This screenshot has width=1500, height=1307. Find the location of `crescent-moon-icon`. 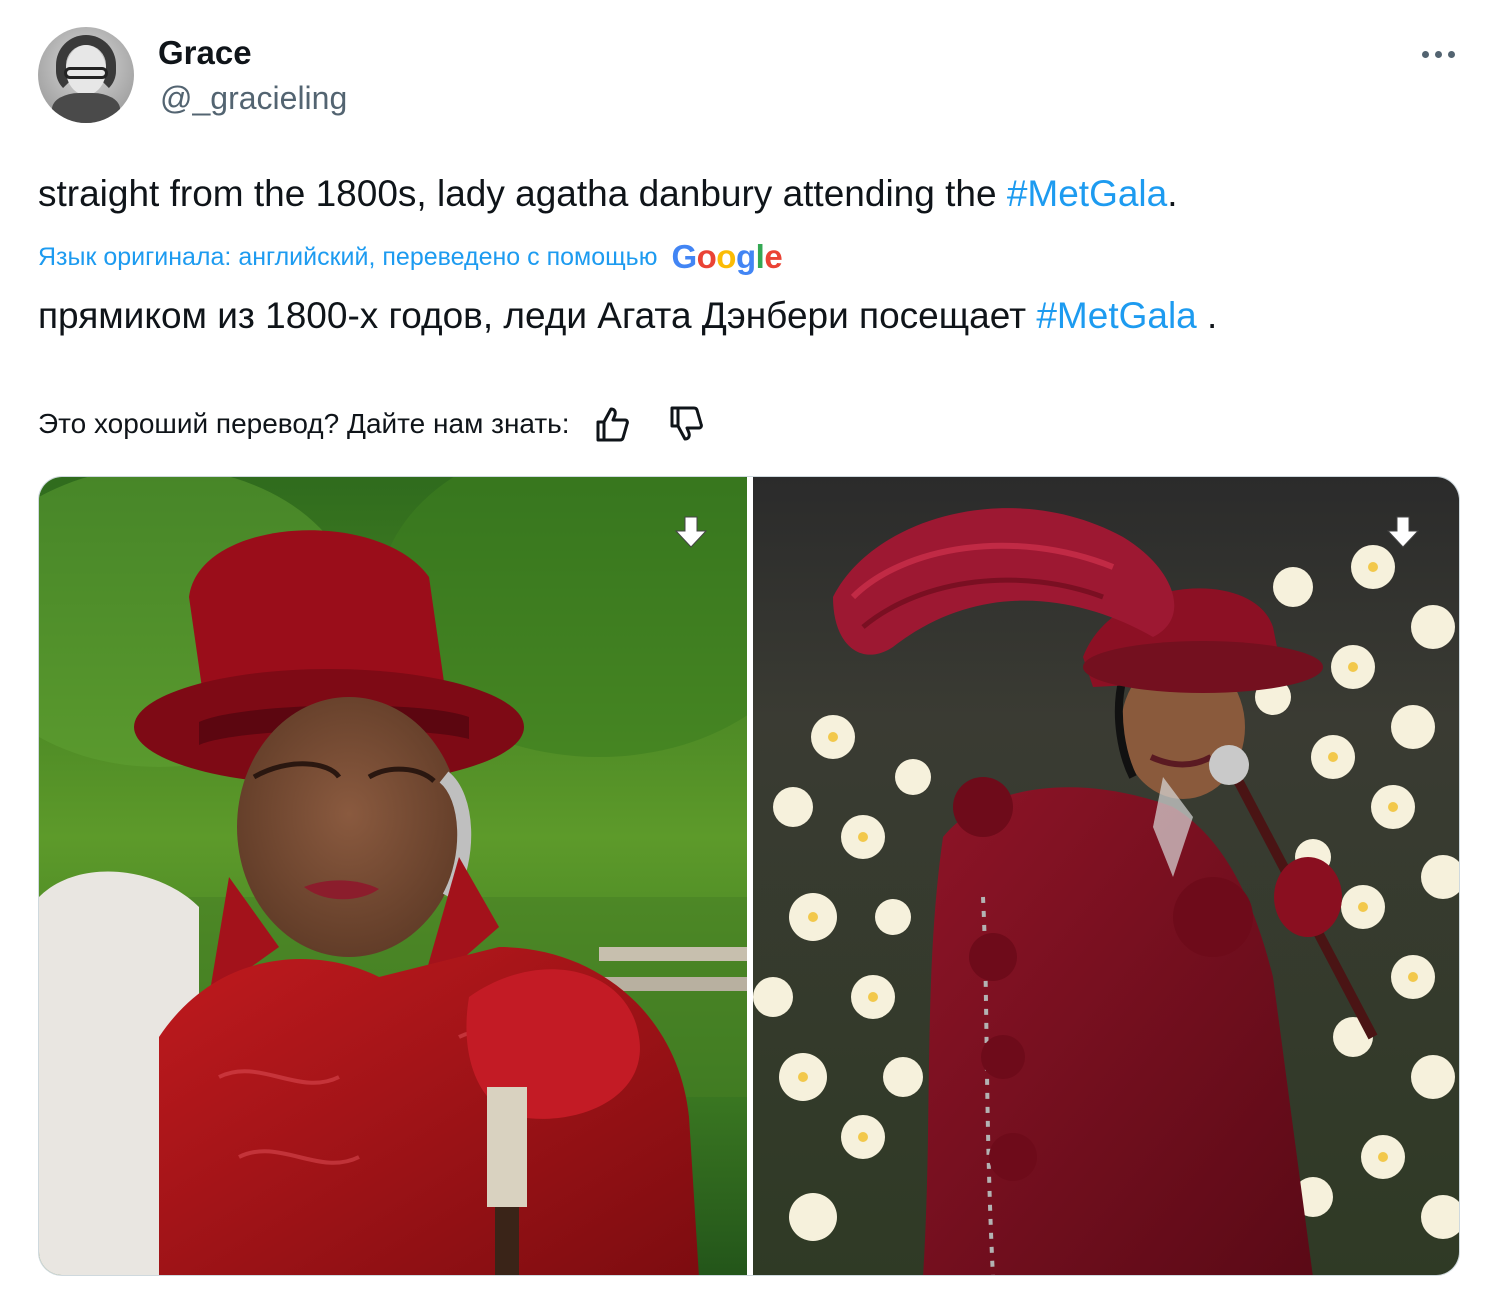

crescent-moon-icon is located at coordinates (265, 54).